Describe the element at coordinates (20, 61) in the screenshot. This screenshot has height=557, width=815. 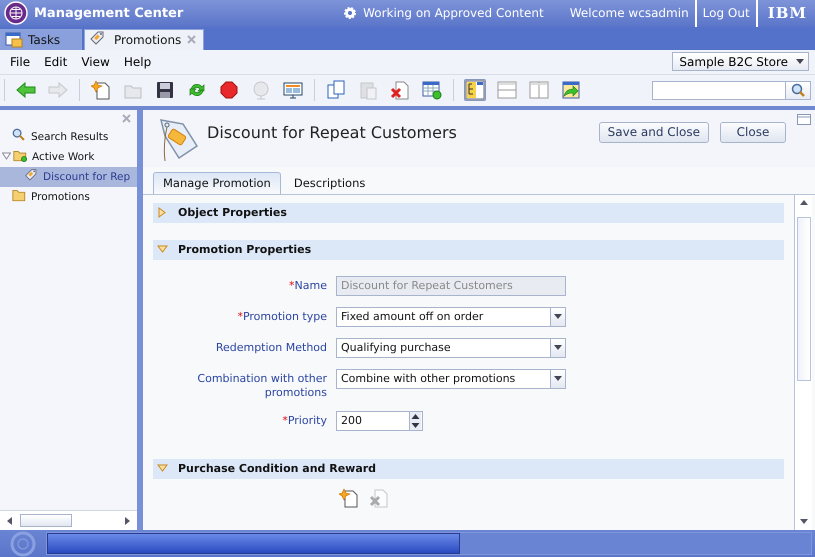
I see `menu-item: File` at that location.